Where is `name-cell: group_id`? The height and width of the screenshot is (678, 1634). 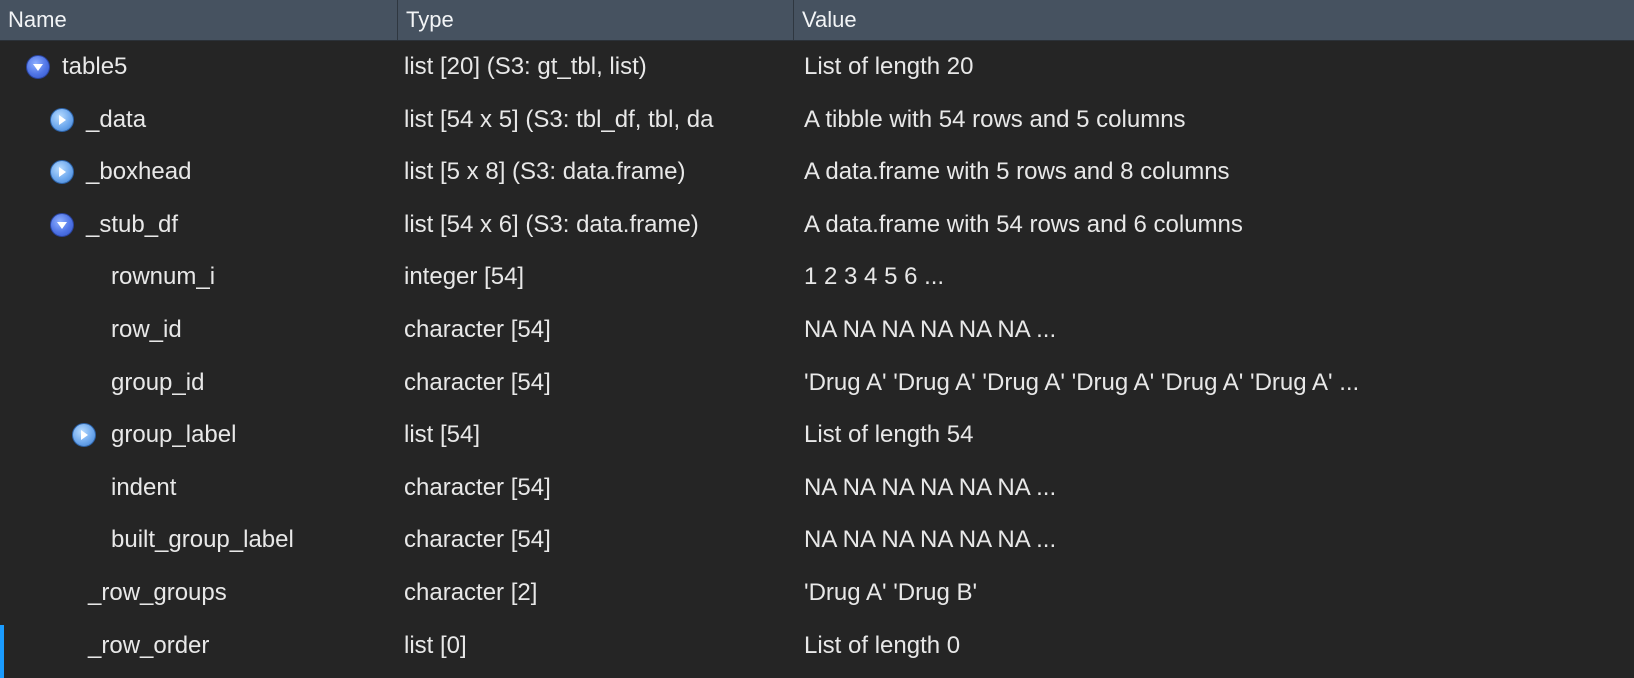
name-cell: group_id is located at coordinates (198, 383).